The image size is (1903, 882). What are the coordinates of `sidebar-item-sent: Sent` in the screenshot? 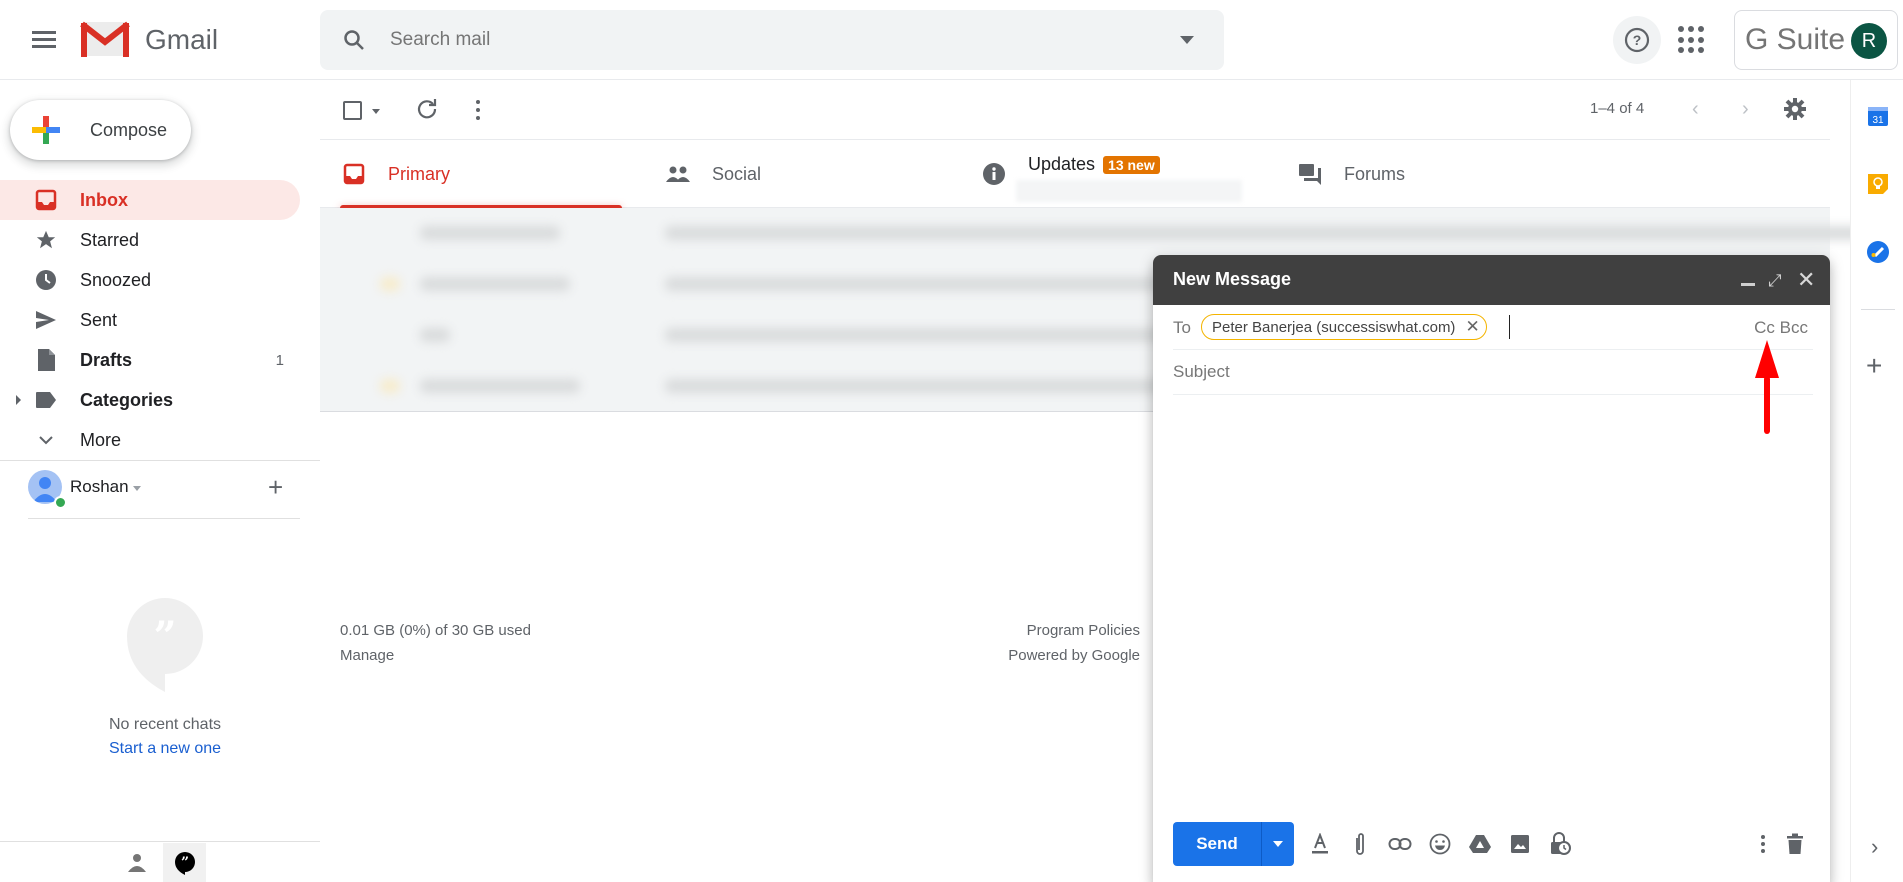 It's located at (150, 320).